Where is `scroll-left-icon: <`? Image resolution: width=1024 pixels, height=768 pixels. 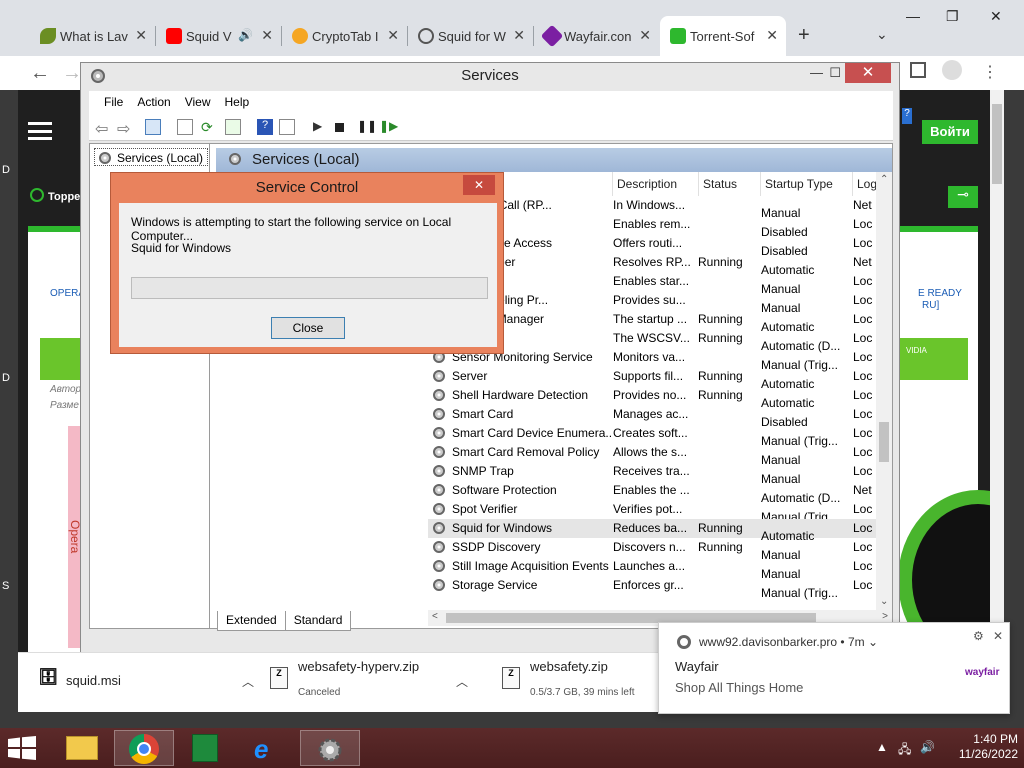 scroll-left-icon: < is located at coordinates (435, 616).